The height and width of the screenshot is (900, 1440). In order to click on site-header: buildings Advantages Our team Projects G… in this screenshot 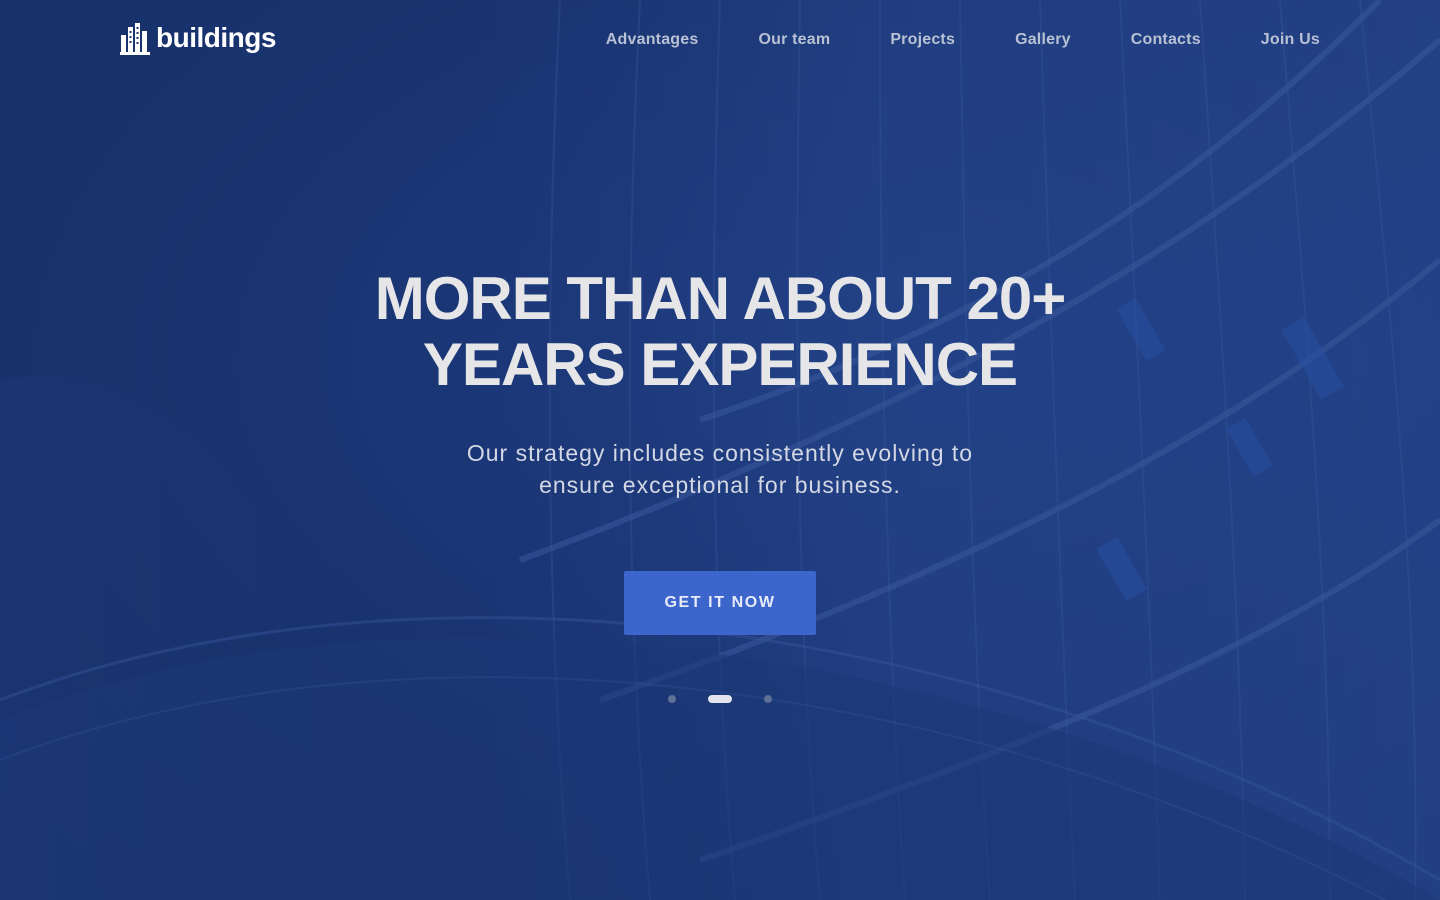, I will do `click(720, 40)`.